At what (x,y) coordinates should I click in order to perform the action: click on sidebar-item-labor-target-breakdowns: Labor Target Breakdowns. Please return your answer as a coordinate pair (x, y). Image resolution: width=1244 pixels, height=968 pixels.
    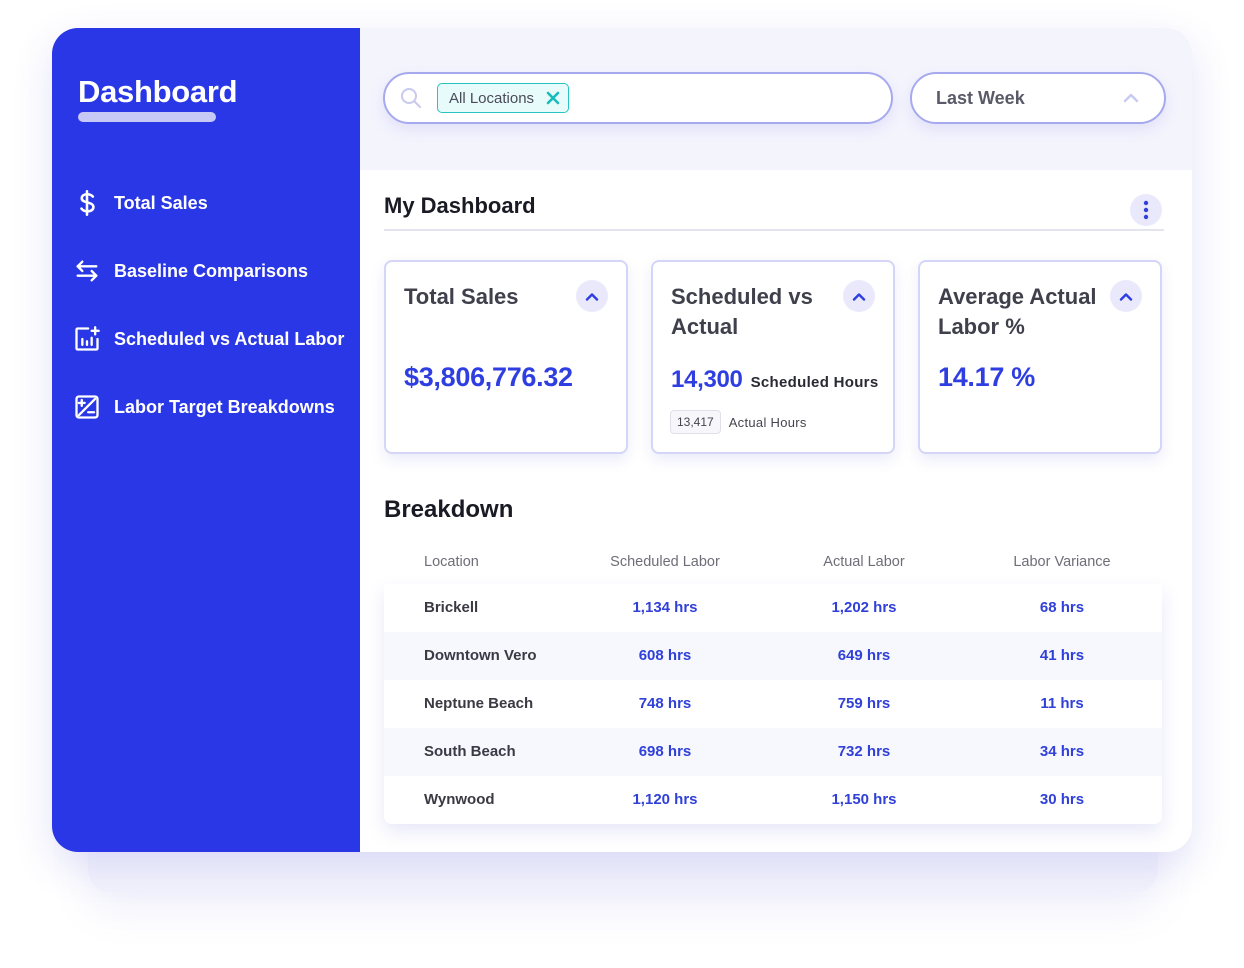
    Looking at the image, I should click on (212, 407).